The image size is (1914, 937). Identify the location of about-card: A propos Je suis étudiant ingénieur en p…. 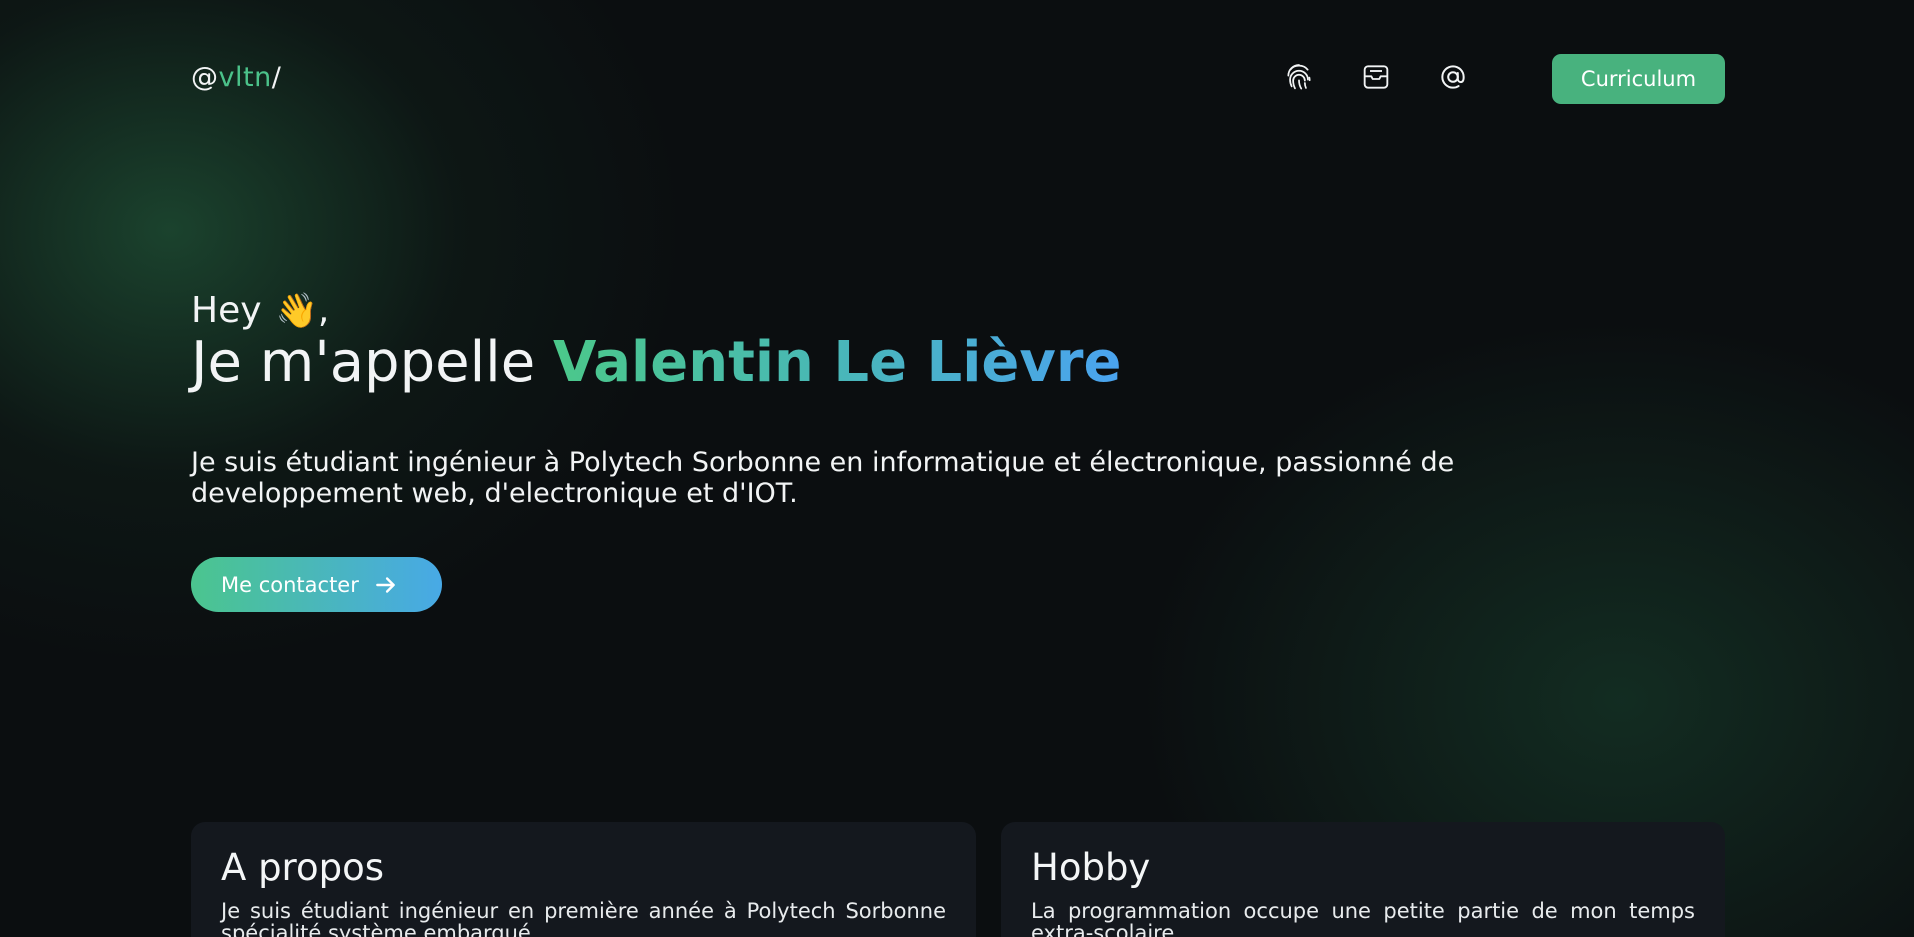
(583, 879).